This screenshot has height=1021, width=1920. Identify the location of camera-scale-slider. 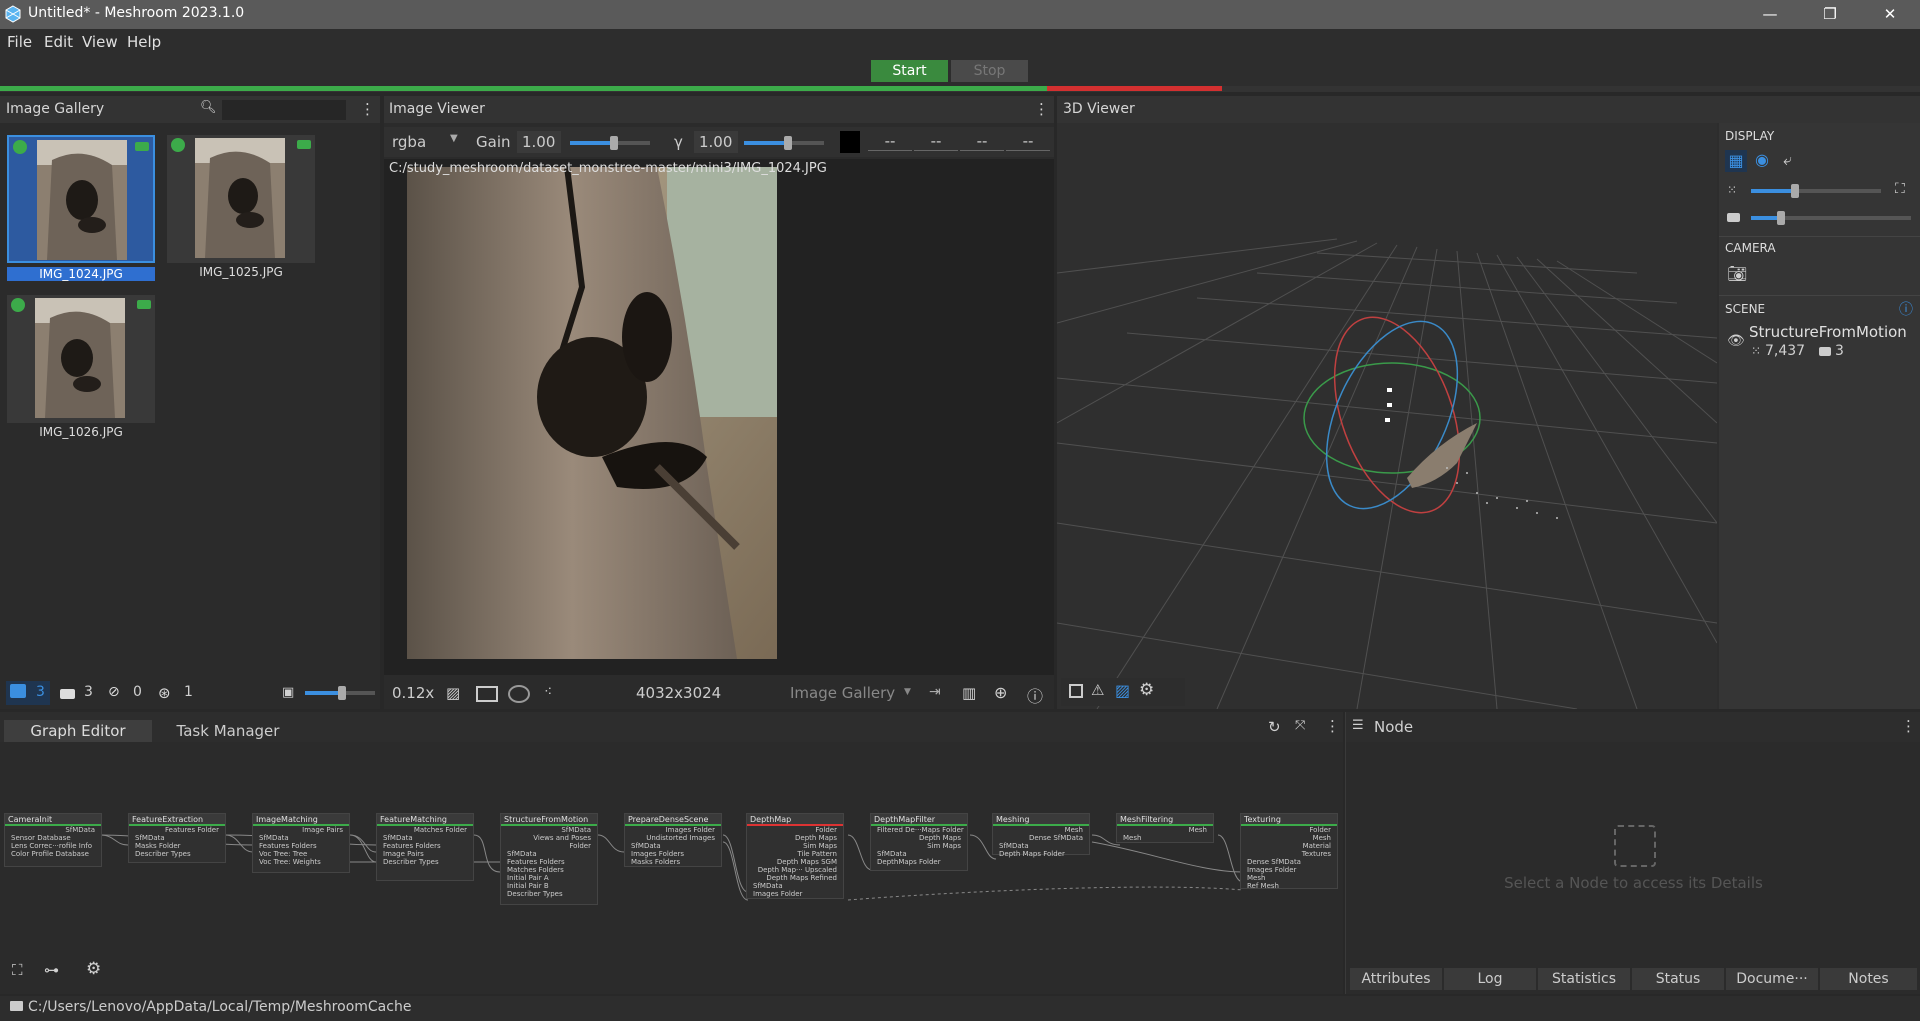
(1831, 218).